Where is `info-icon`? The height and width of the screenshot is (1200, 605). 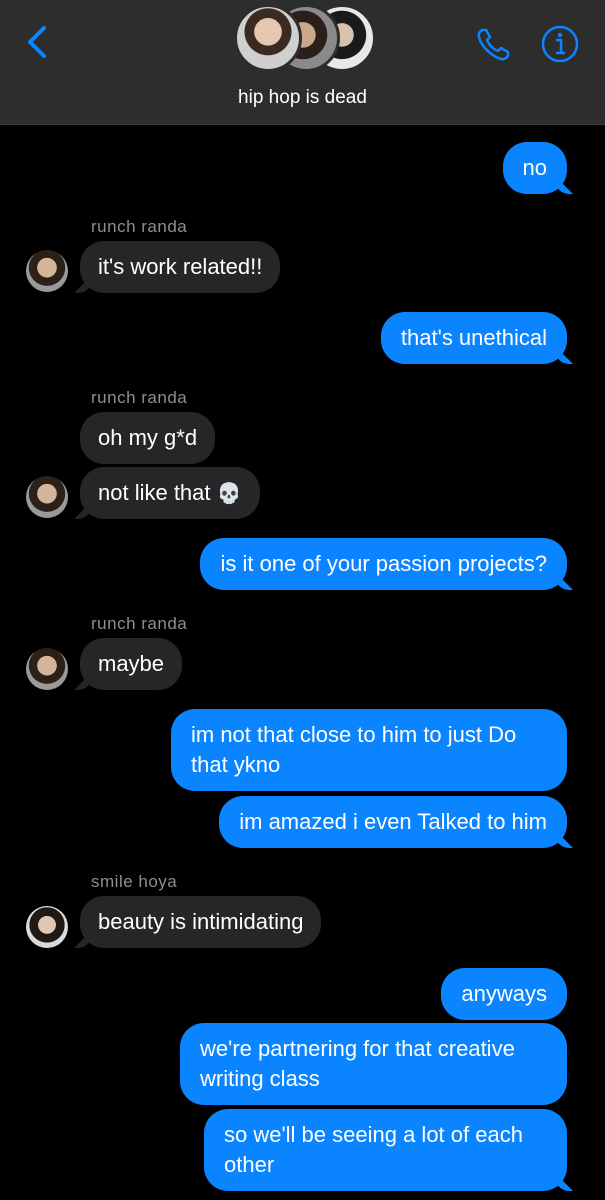
info-icon is located at coordinates (560, 44).